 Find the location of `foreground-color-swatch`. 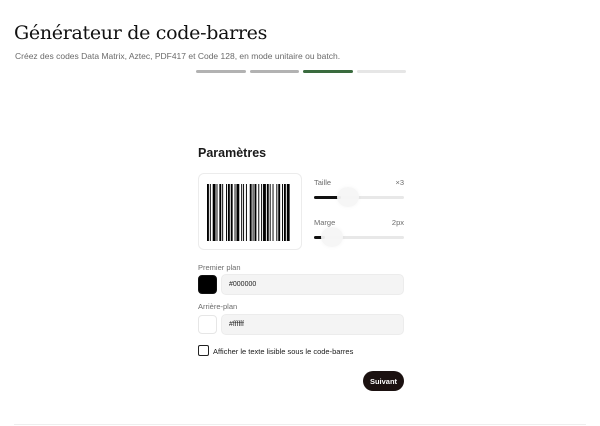

foreground-color-swatch is located at coordinates (207, 284).